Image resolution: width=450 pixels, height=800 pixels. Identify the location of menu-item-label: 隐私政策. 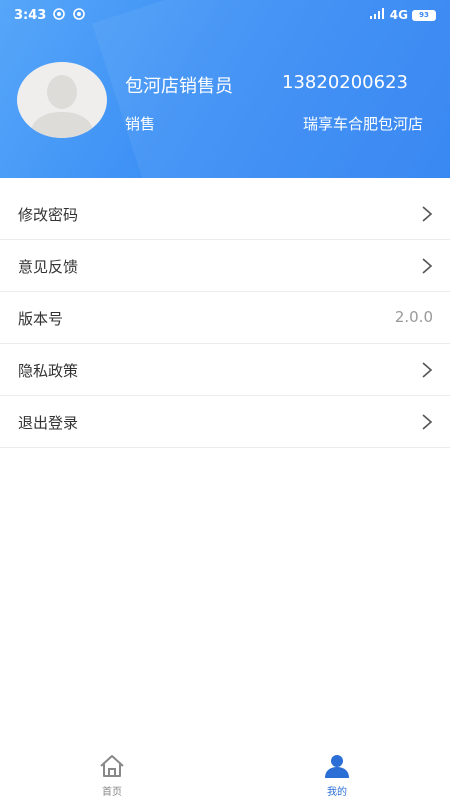
(48, 371).